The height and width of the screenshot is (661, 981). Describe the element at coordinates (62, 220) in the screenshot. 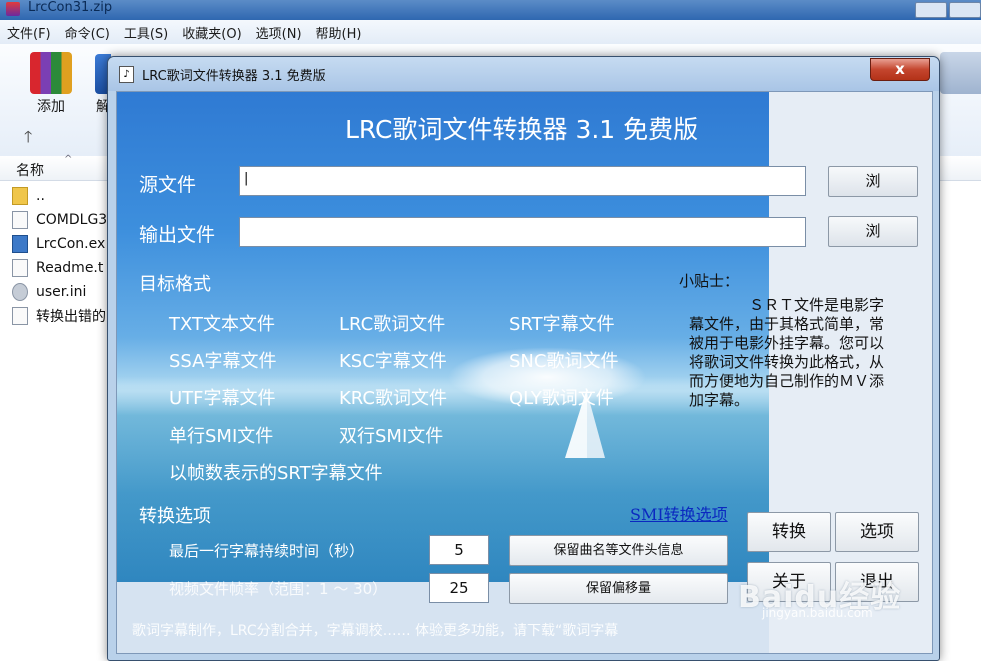

I see `list-item: COMDLG3` at that location.